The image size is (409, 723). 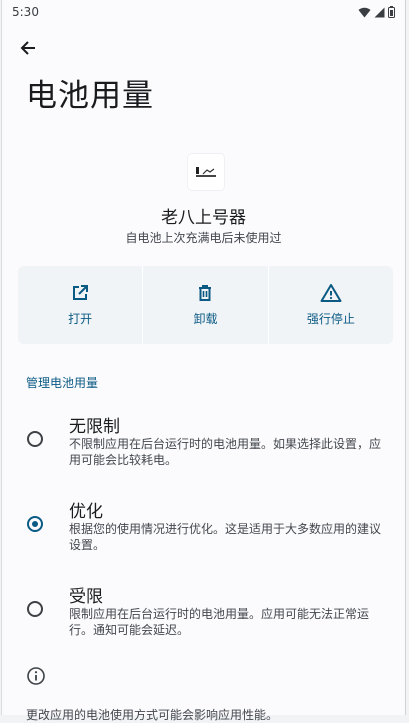 I want to click on app-usage-summary: 自电池上次充满电后未使用过, so click(x=203, y=238).